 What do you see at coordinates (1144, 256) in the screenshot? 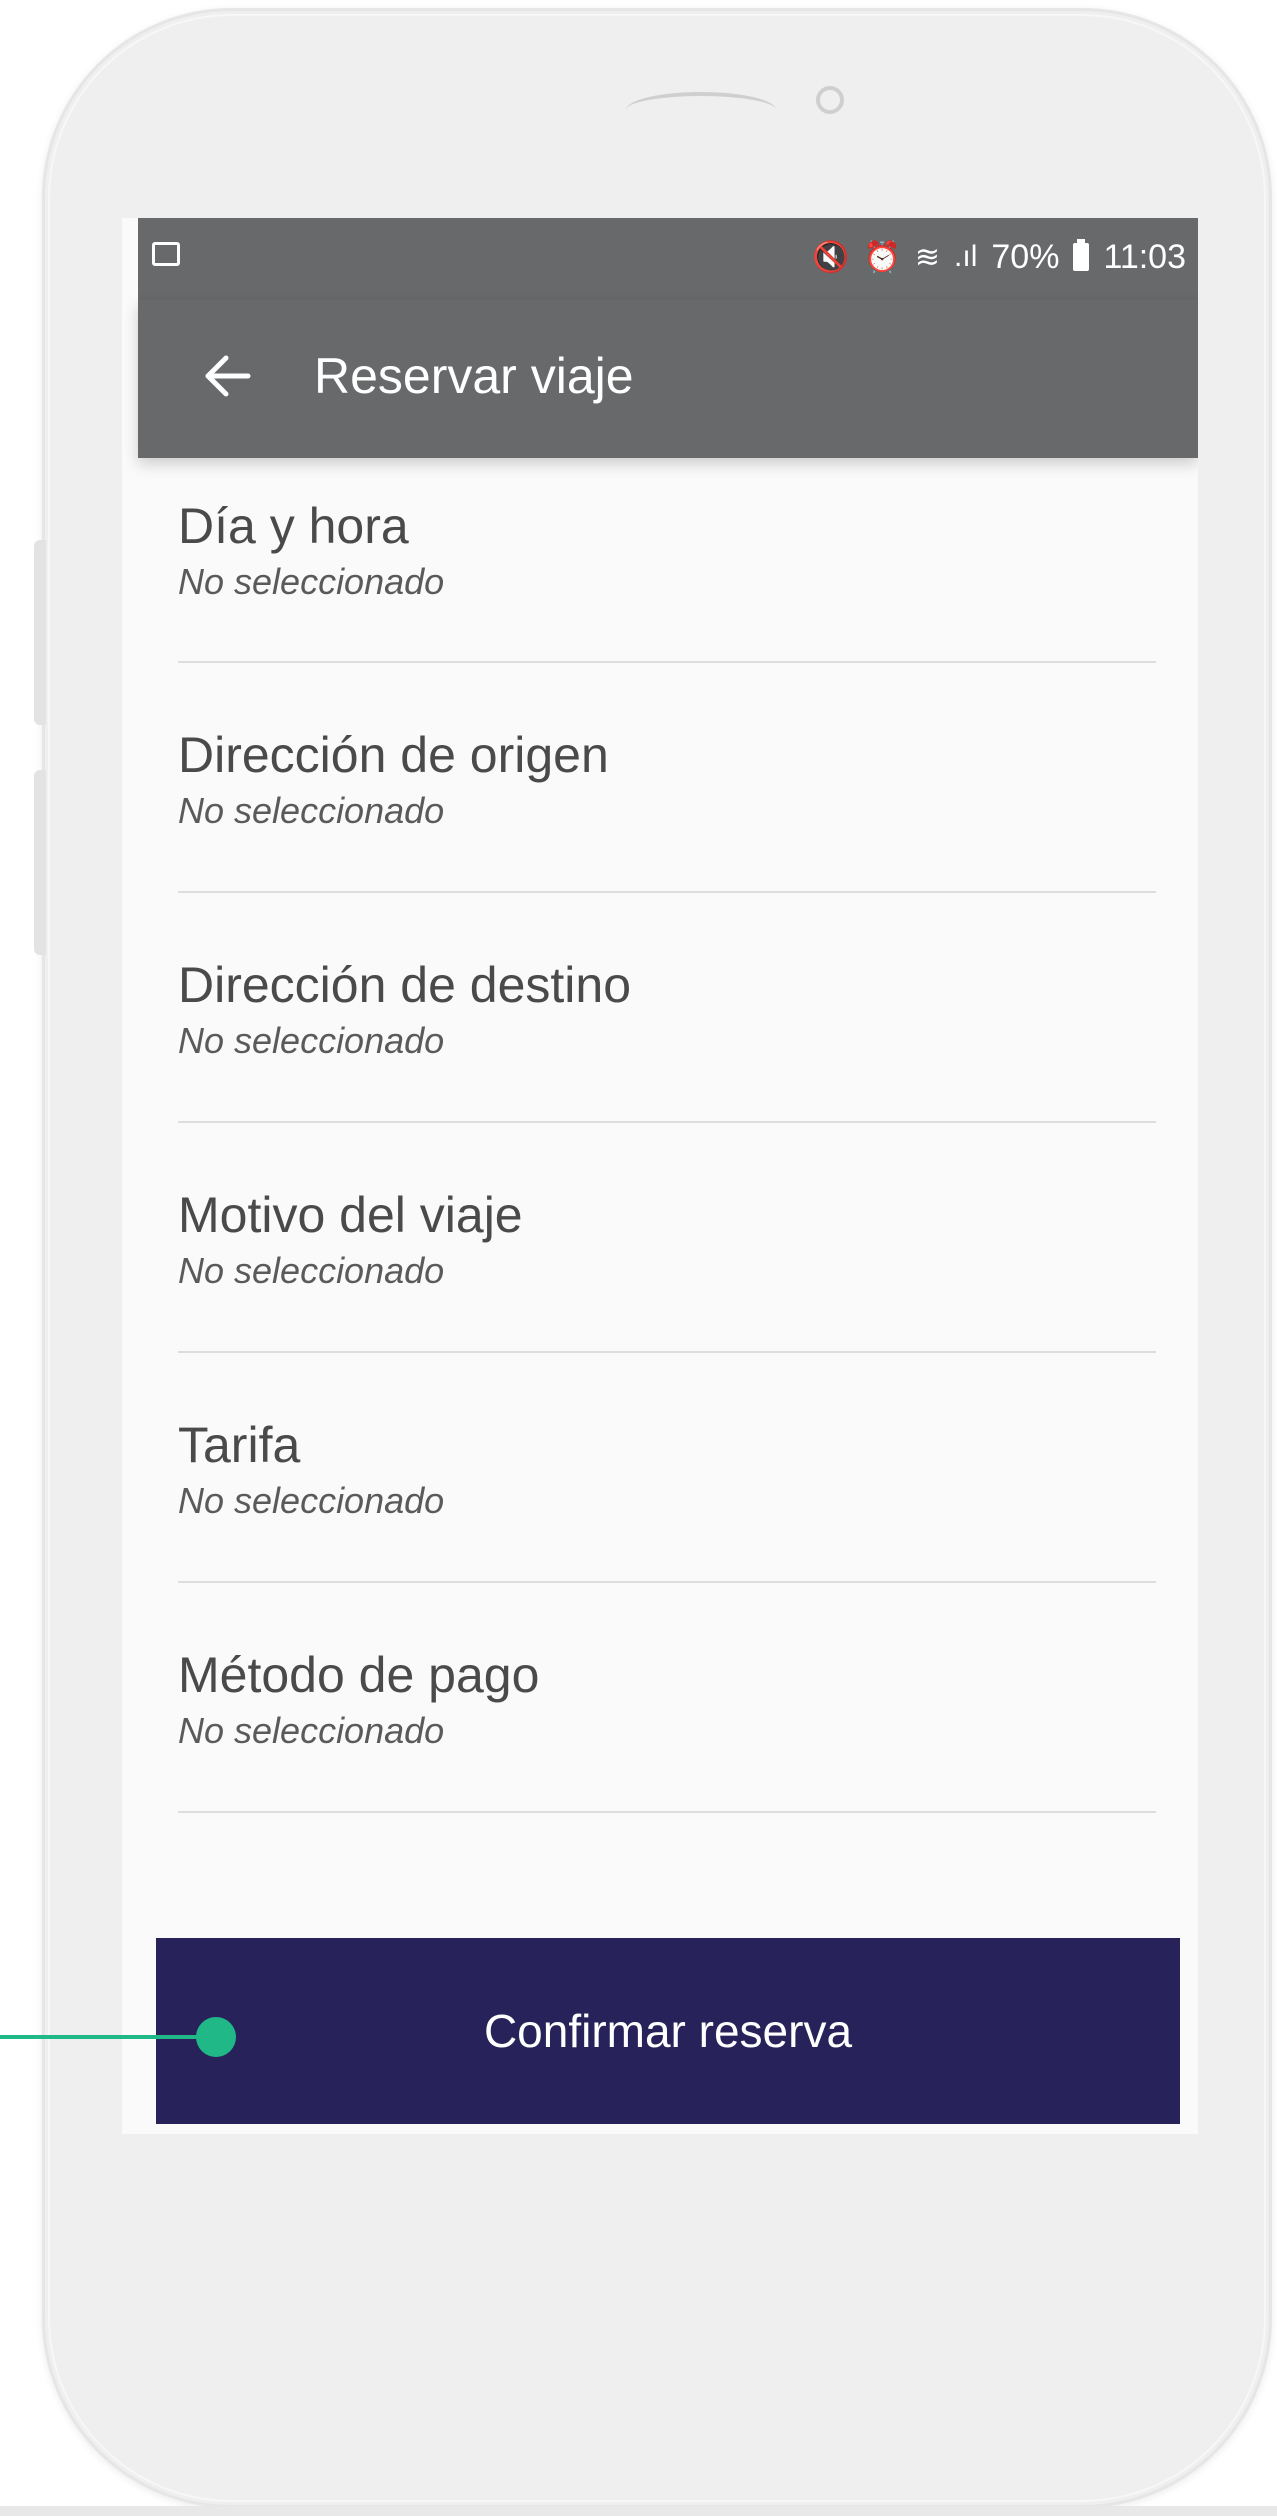
I see `status-time: 11:03` at bounding box center [1144, 256].